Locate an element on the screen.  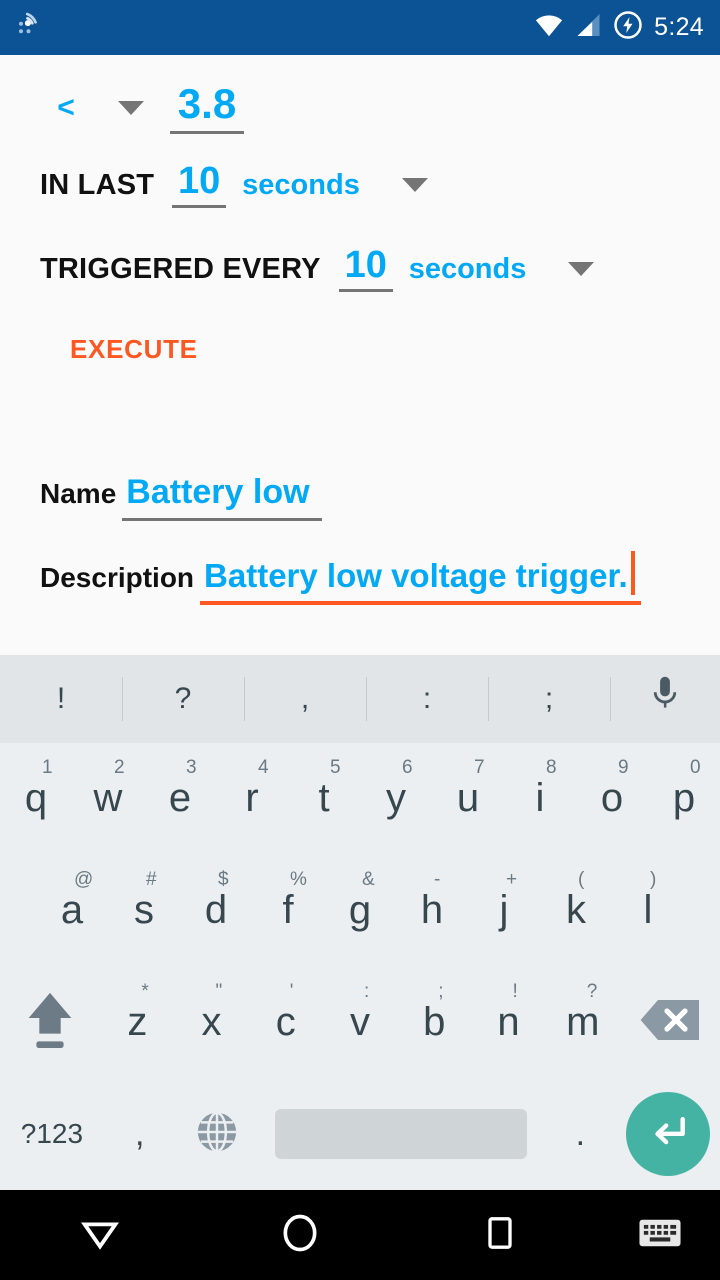
text-cursor is located at coordinates (632, 573).